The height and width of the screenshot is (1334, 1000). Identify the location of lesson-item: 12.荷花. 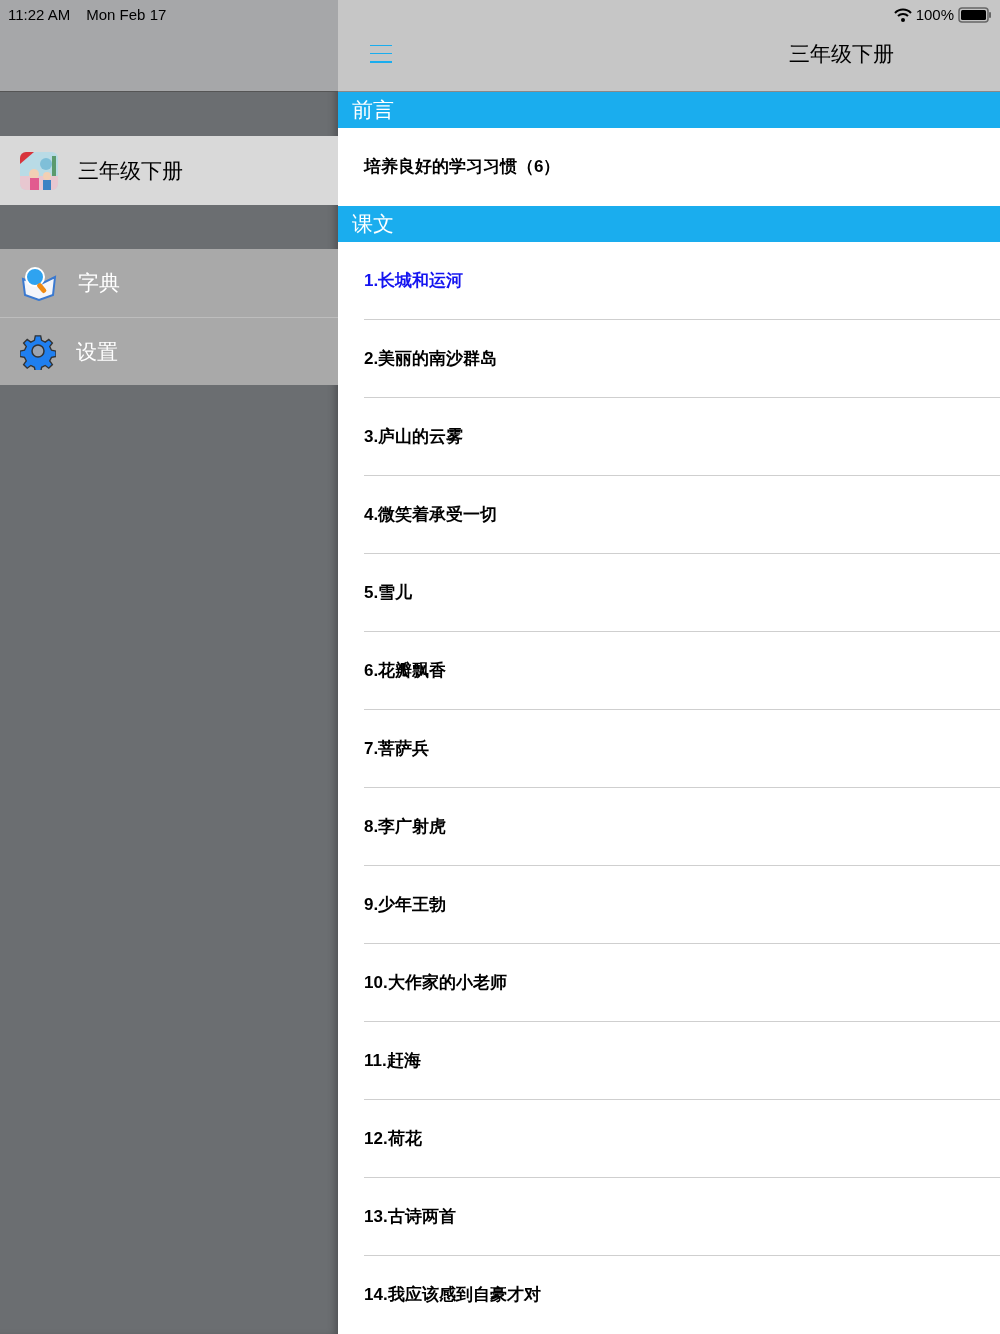
(393, 1138).